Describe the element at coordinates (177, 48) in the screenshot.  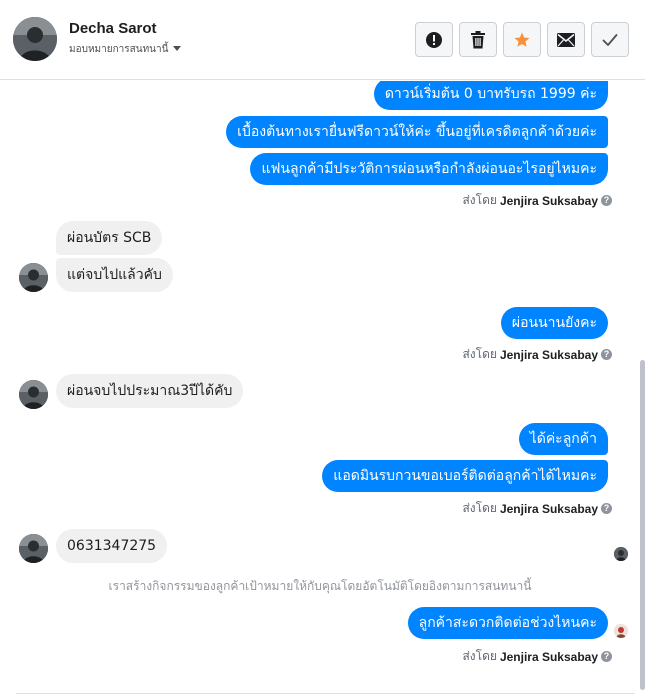
I see `caret-down-icon` at that location.